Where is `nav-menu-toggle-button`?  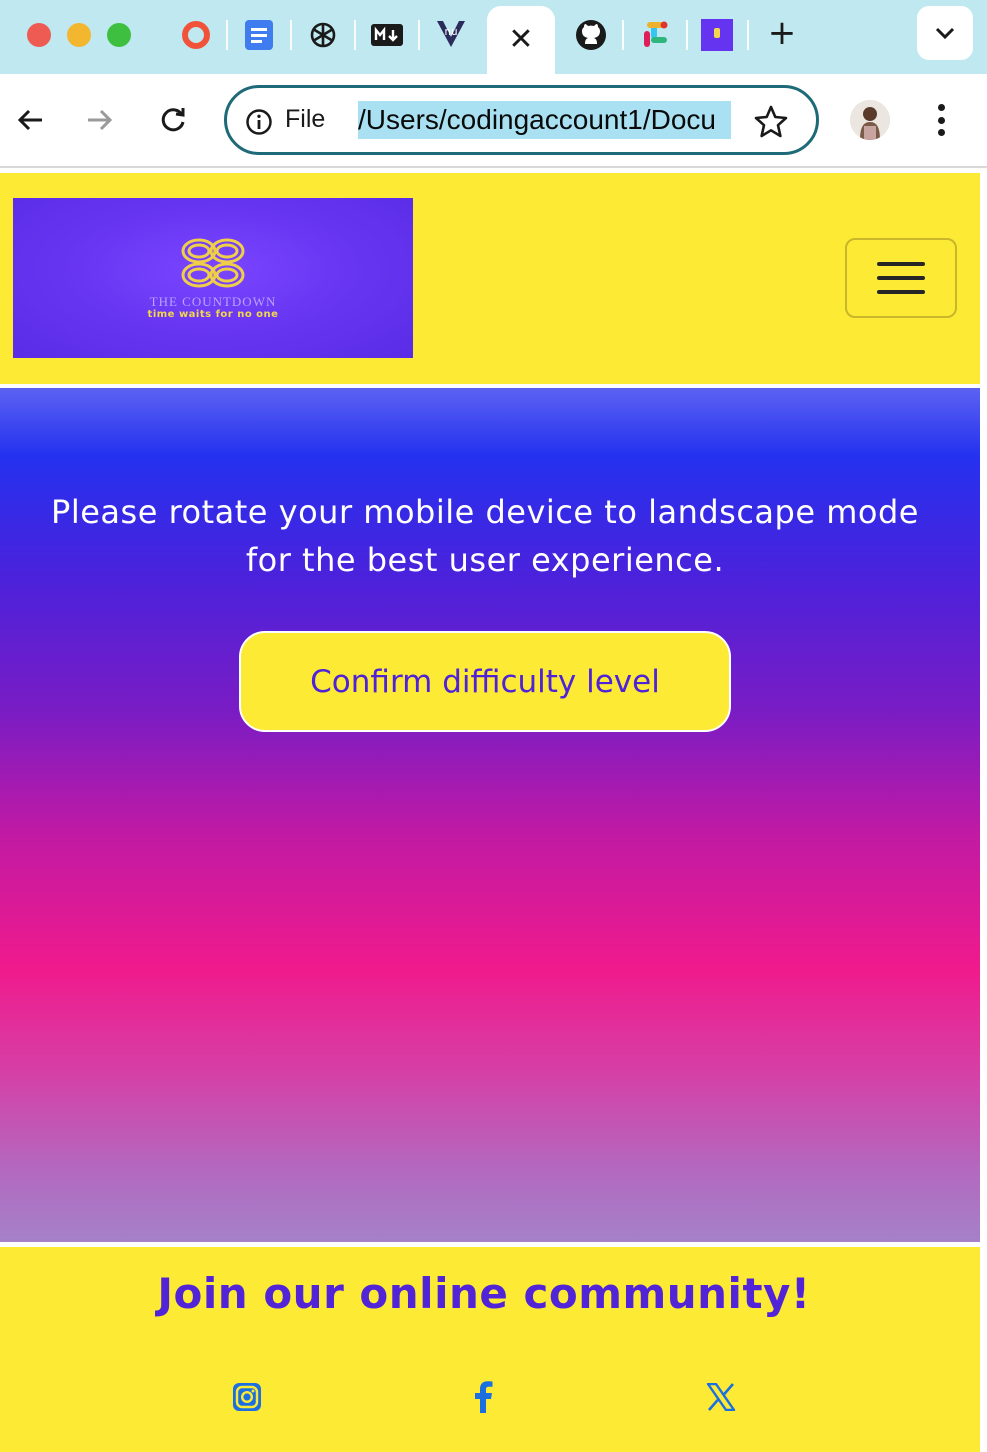
nav-menu-toggle-button is located at coordinates (901, 278).